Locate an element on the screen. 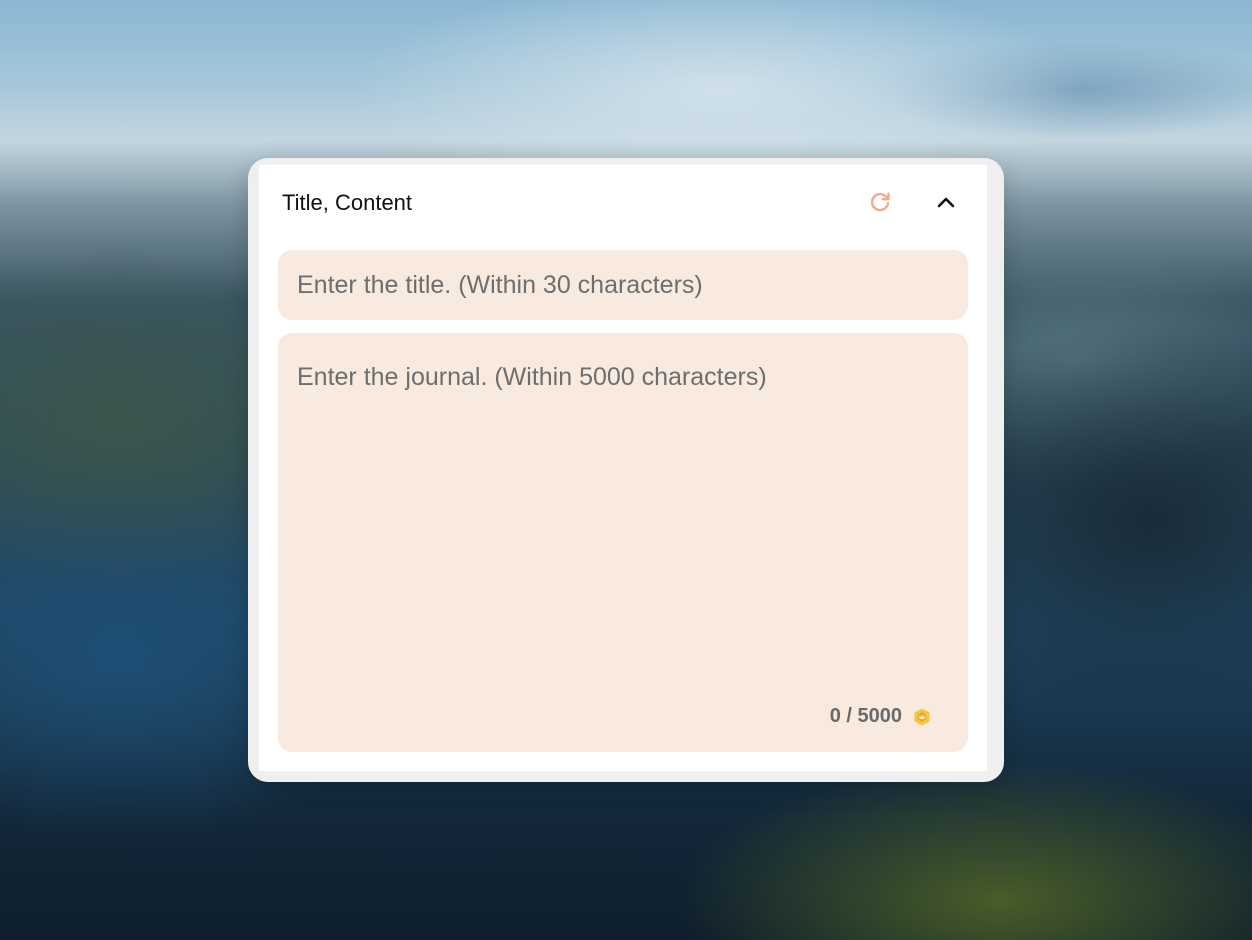 The image size is (1252, 940). title-input is located at coordinates (623, 285).